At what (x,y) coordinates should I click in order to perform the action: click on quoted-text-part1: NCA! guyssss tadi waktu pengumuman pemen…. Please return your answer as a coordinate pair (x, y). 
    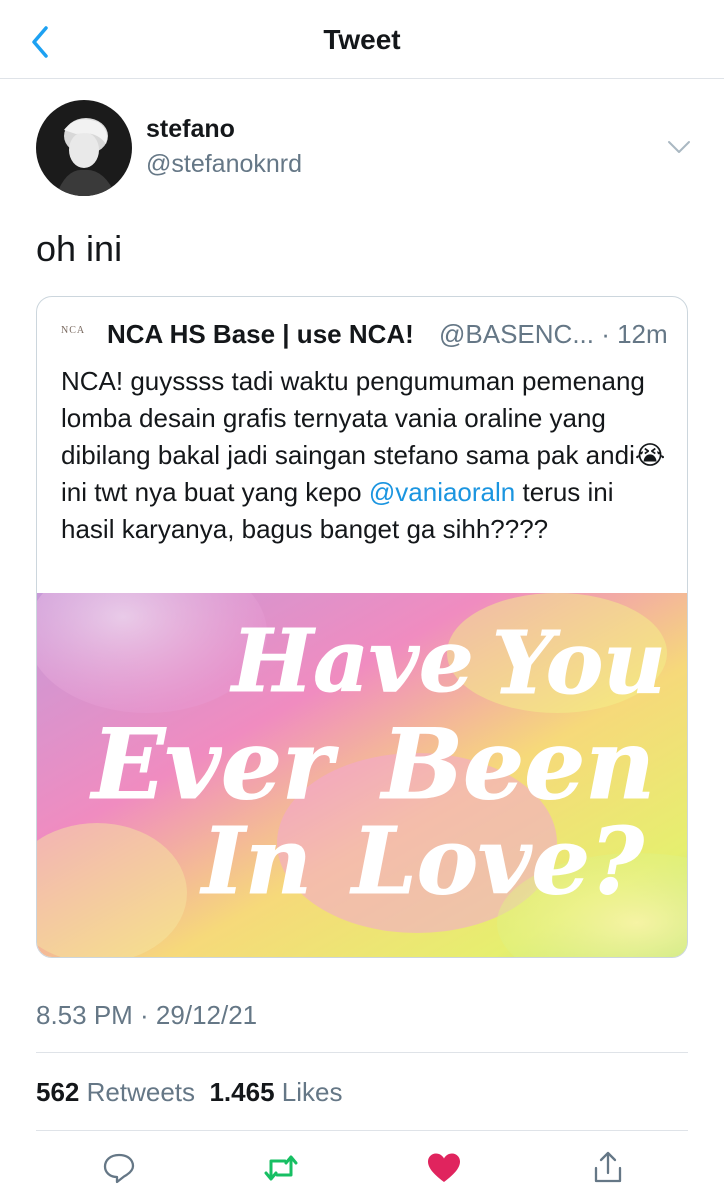
    Looking at the image, I should click on (353, 418).